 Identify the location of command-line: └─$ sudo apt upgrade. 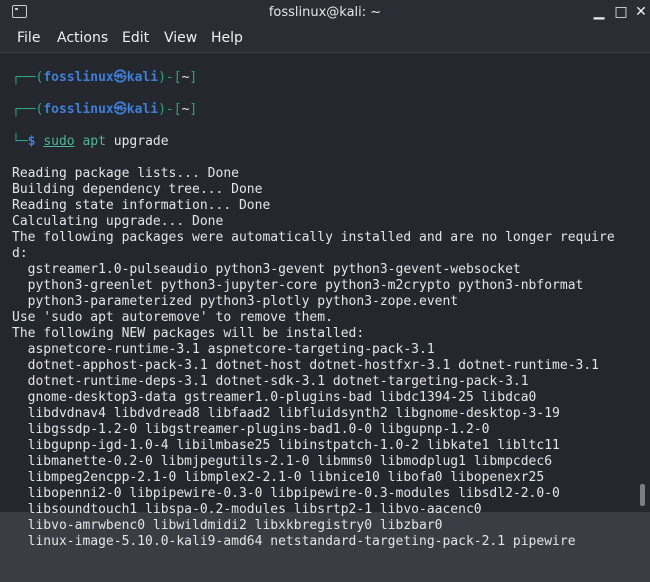
(90, 141).